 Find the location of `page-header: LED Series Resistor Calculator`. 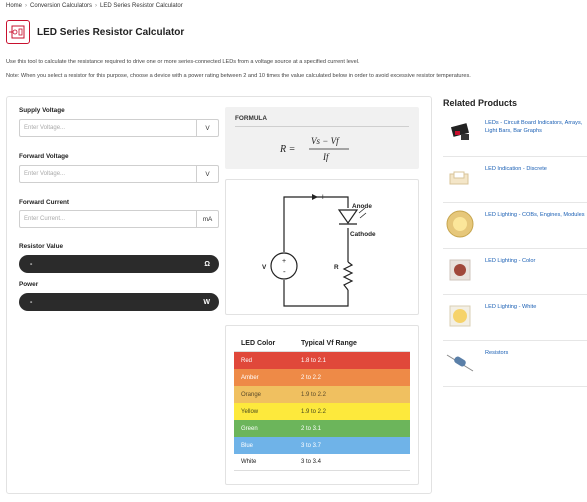

page-header: LED Series Resistor Calculator is located at coordinates (95, 32).